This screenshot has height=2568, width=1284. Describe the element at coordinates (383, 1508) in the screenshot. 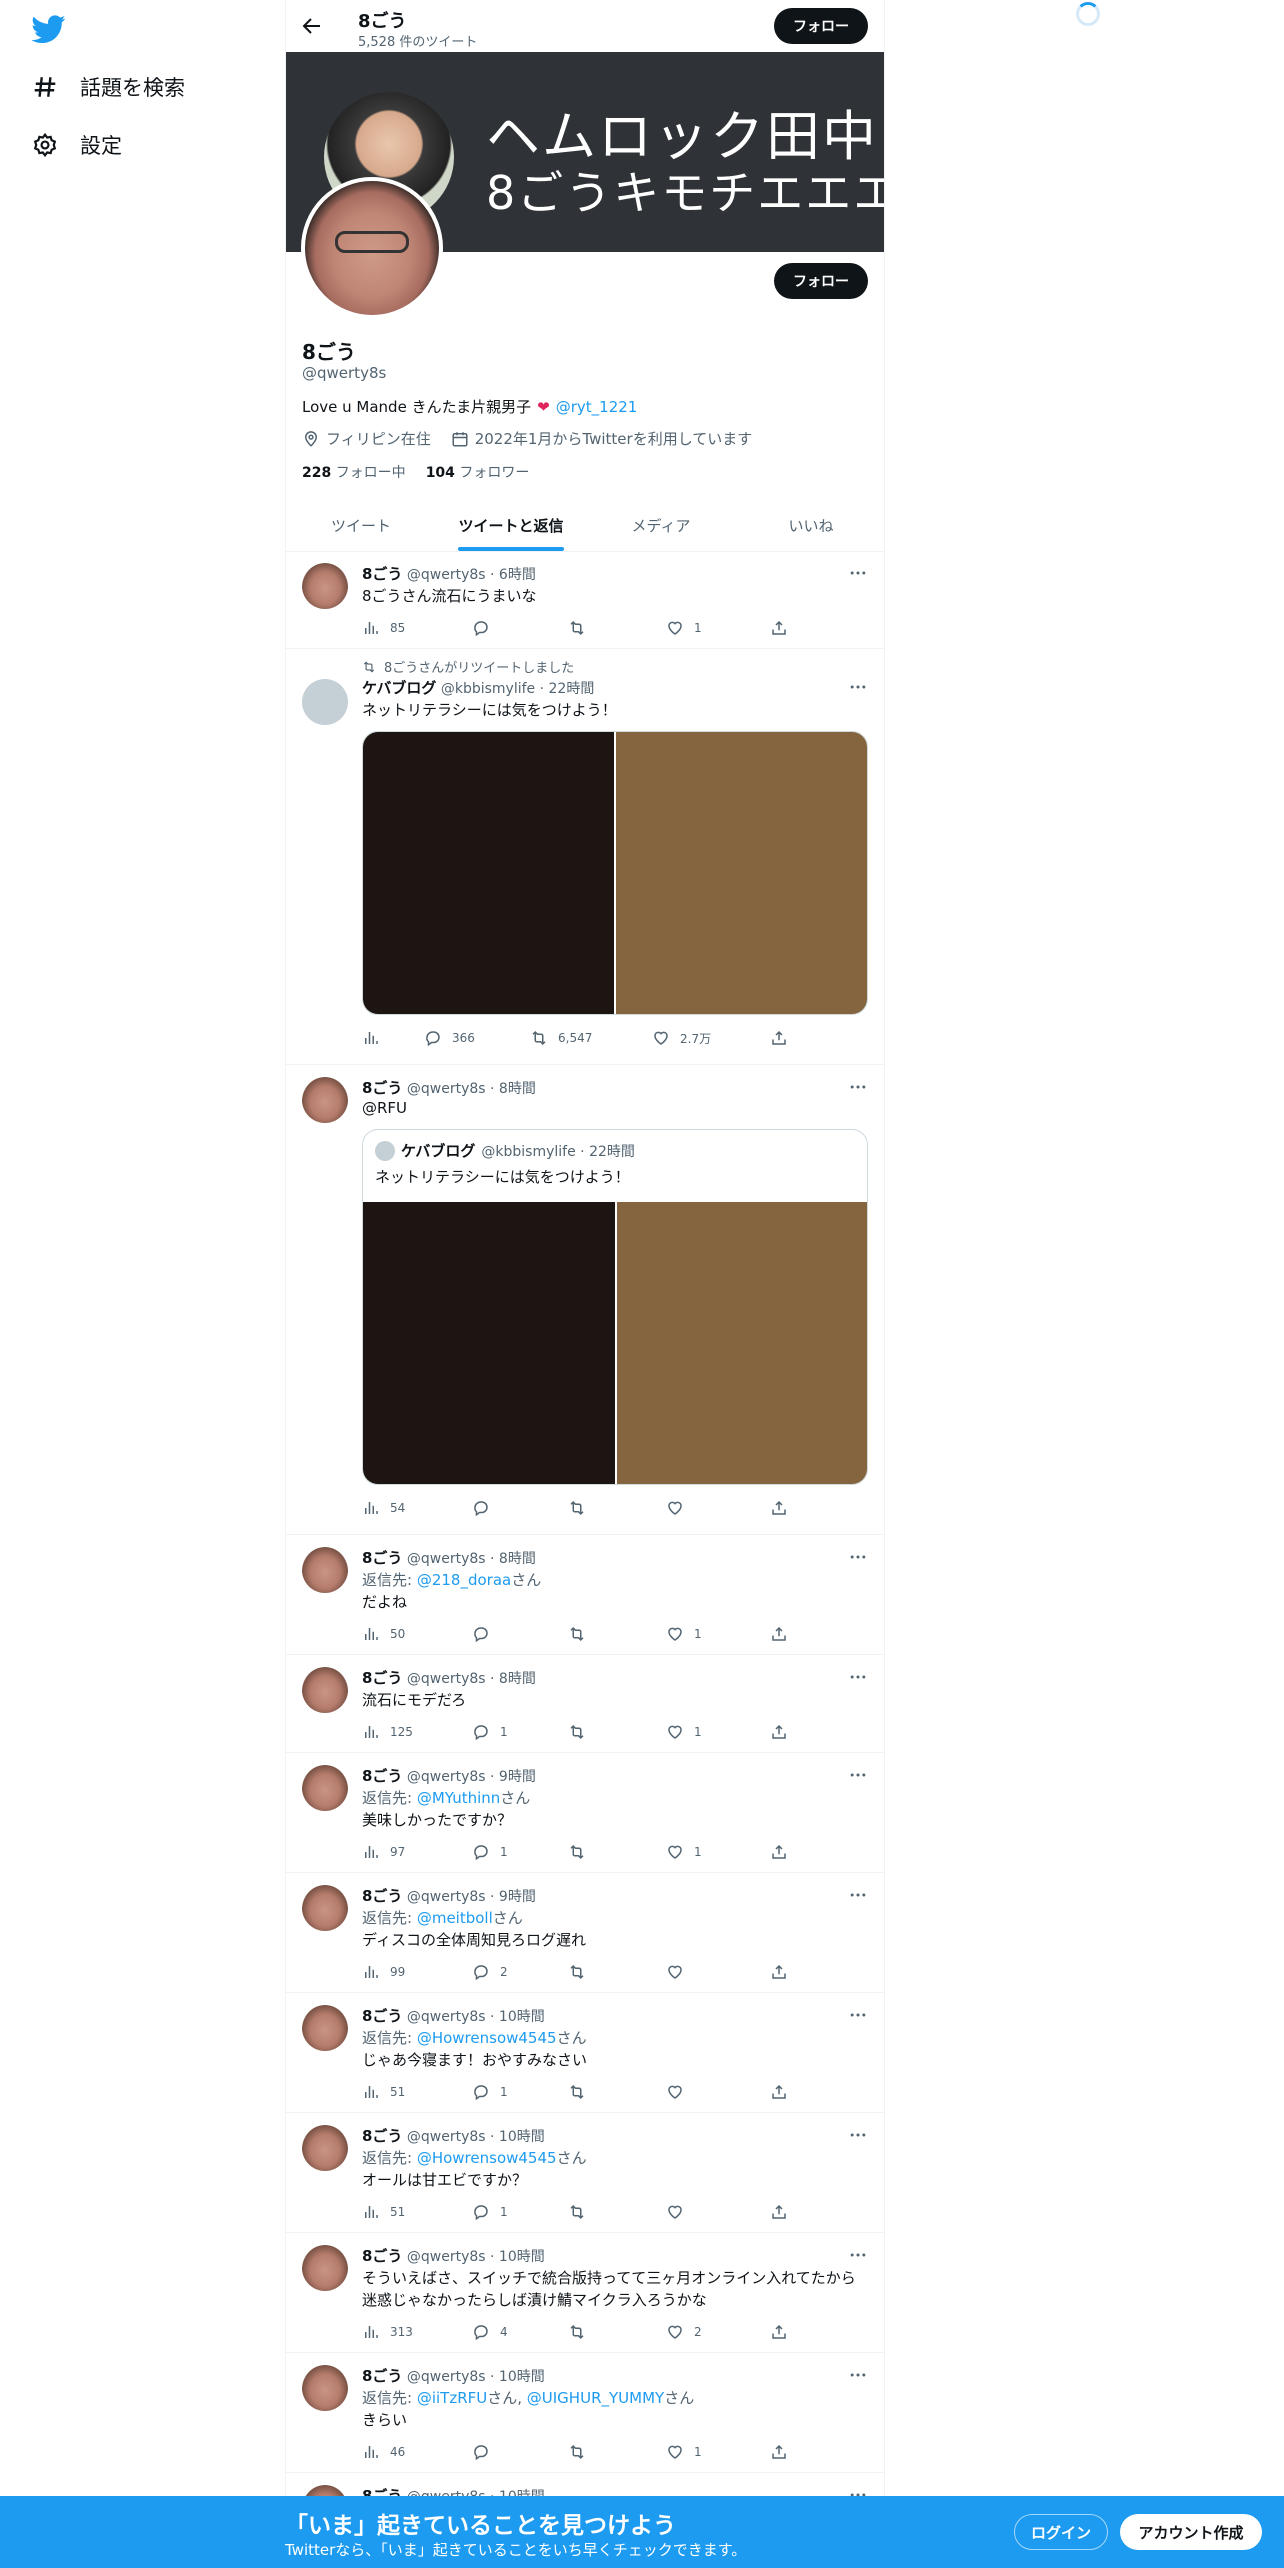

I see `views-button: 54` at that location.